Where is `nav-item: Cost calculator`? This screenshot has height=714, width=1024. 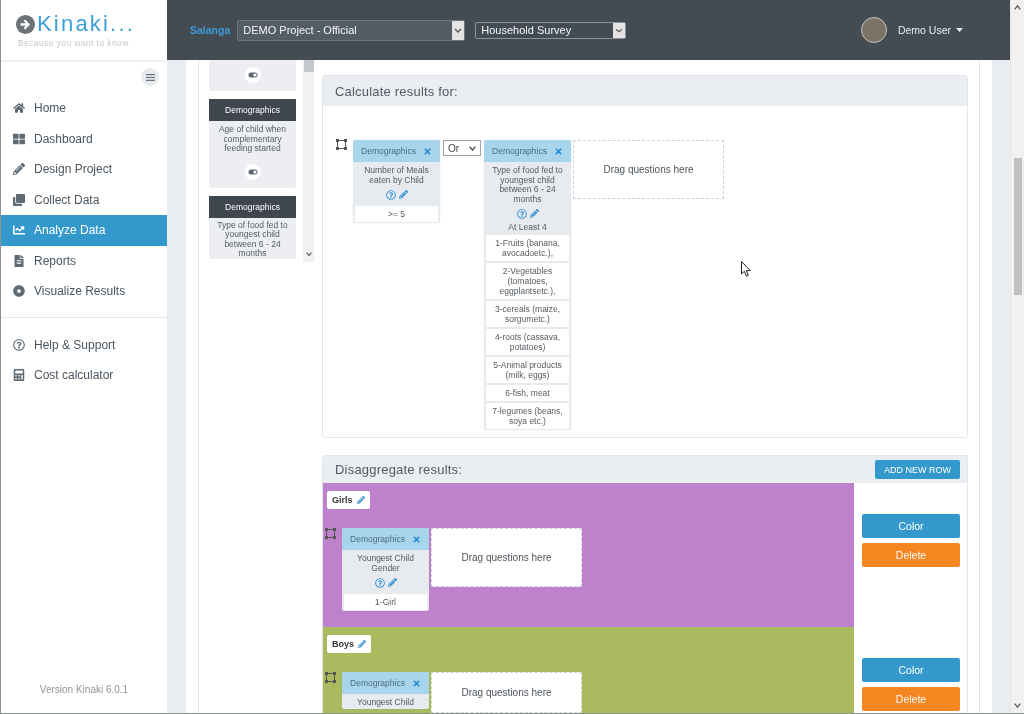
nav-item: Cost calculator is located at coordinates (84, 375).